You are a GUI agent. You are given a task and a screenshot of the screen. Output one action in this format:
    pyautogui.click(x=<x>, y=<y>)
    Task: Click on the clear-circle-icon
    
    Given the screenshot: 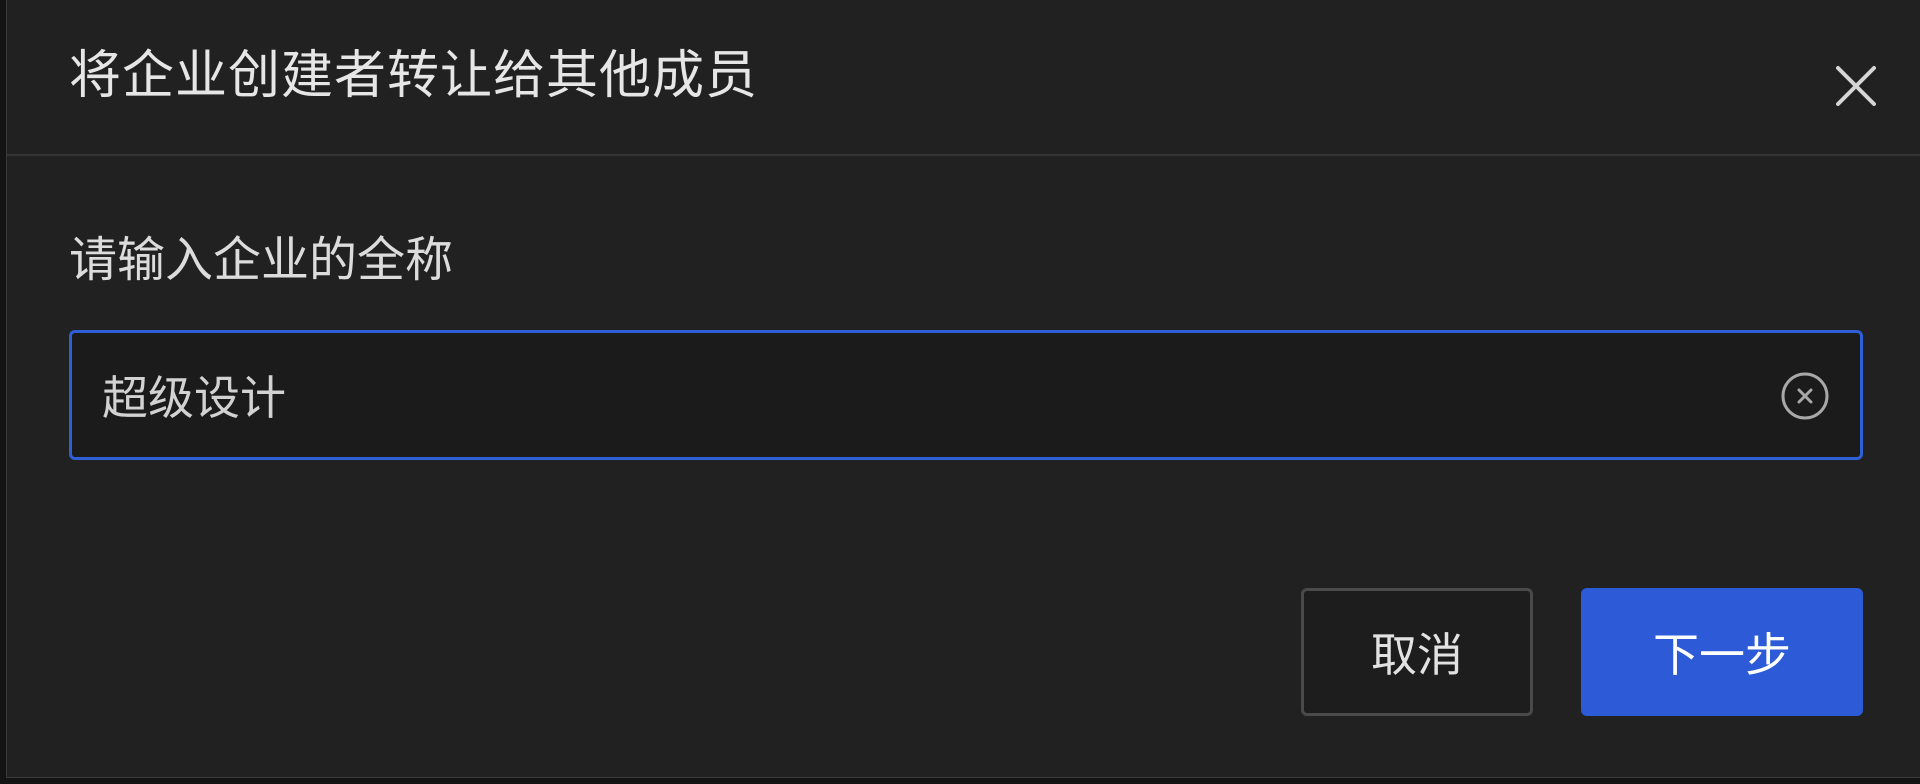 What is the action you would take?
    pyautogui.click(x=1805, y=396)
    